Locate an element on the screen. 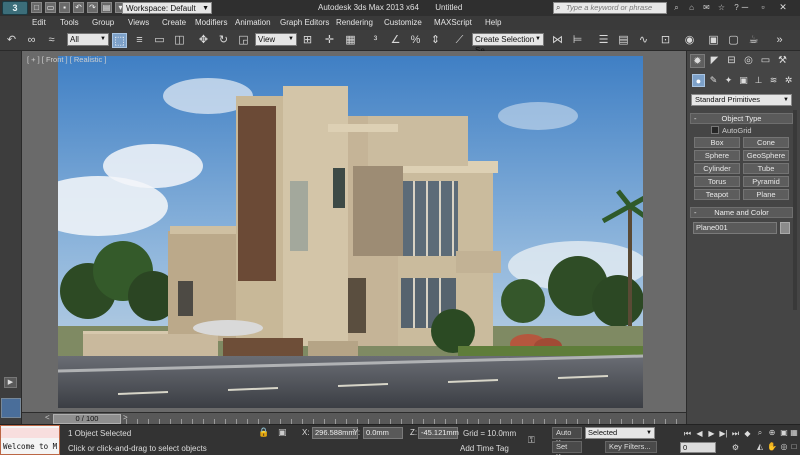 The width and height of the screenshot is (800, 455). time-prev-arrow: < is located at coordinates (47, 417).